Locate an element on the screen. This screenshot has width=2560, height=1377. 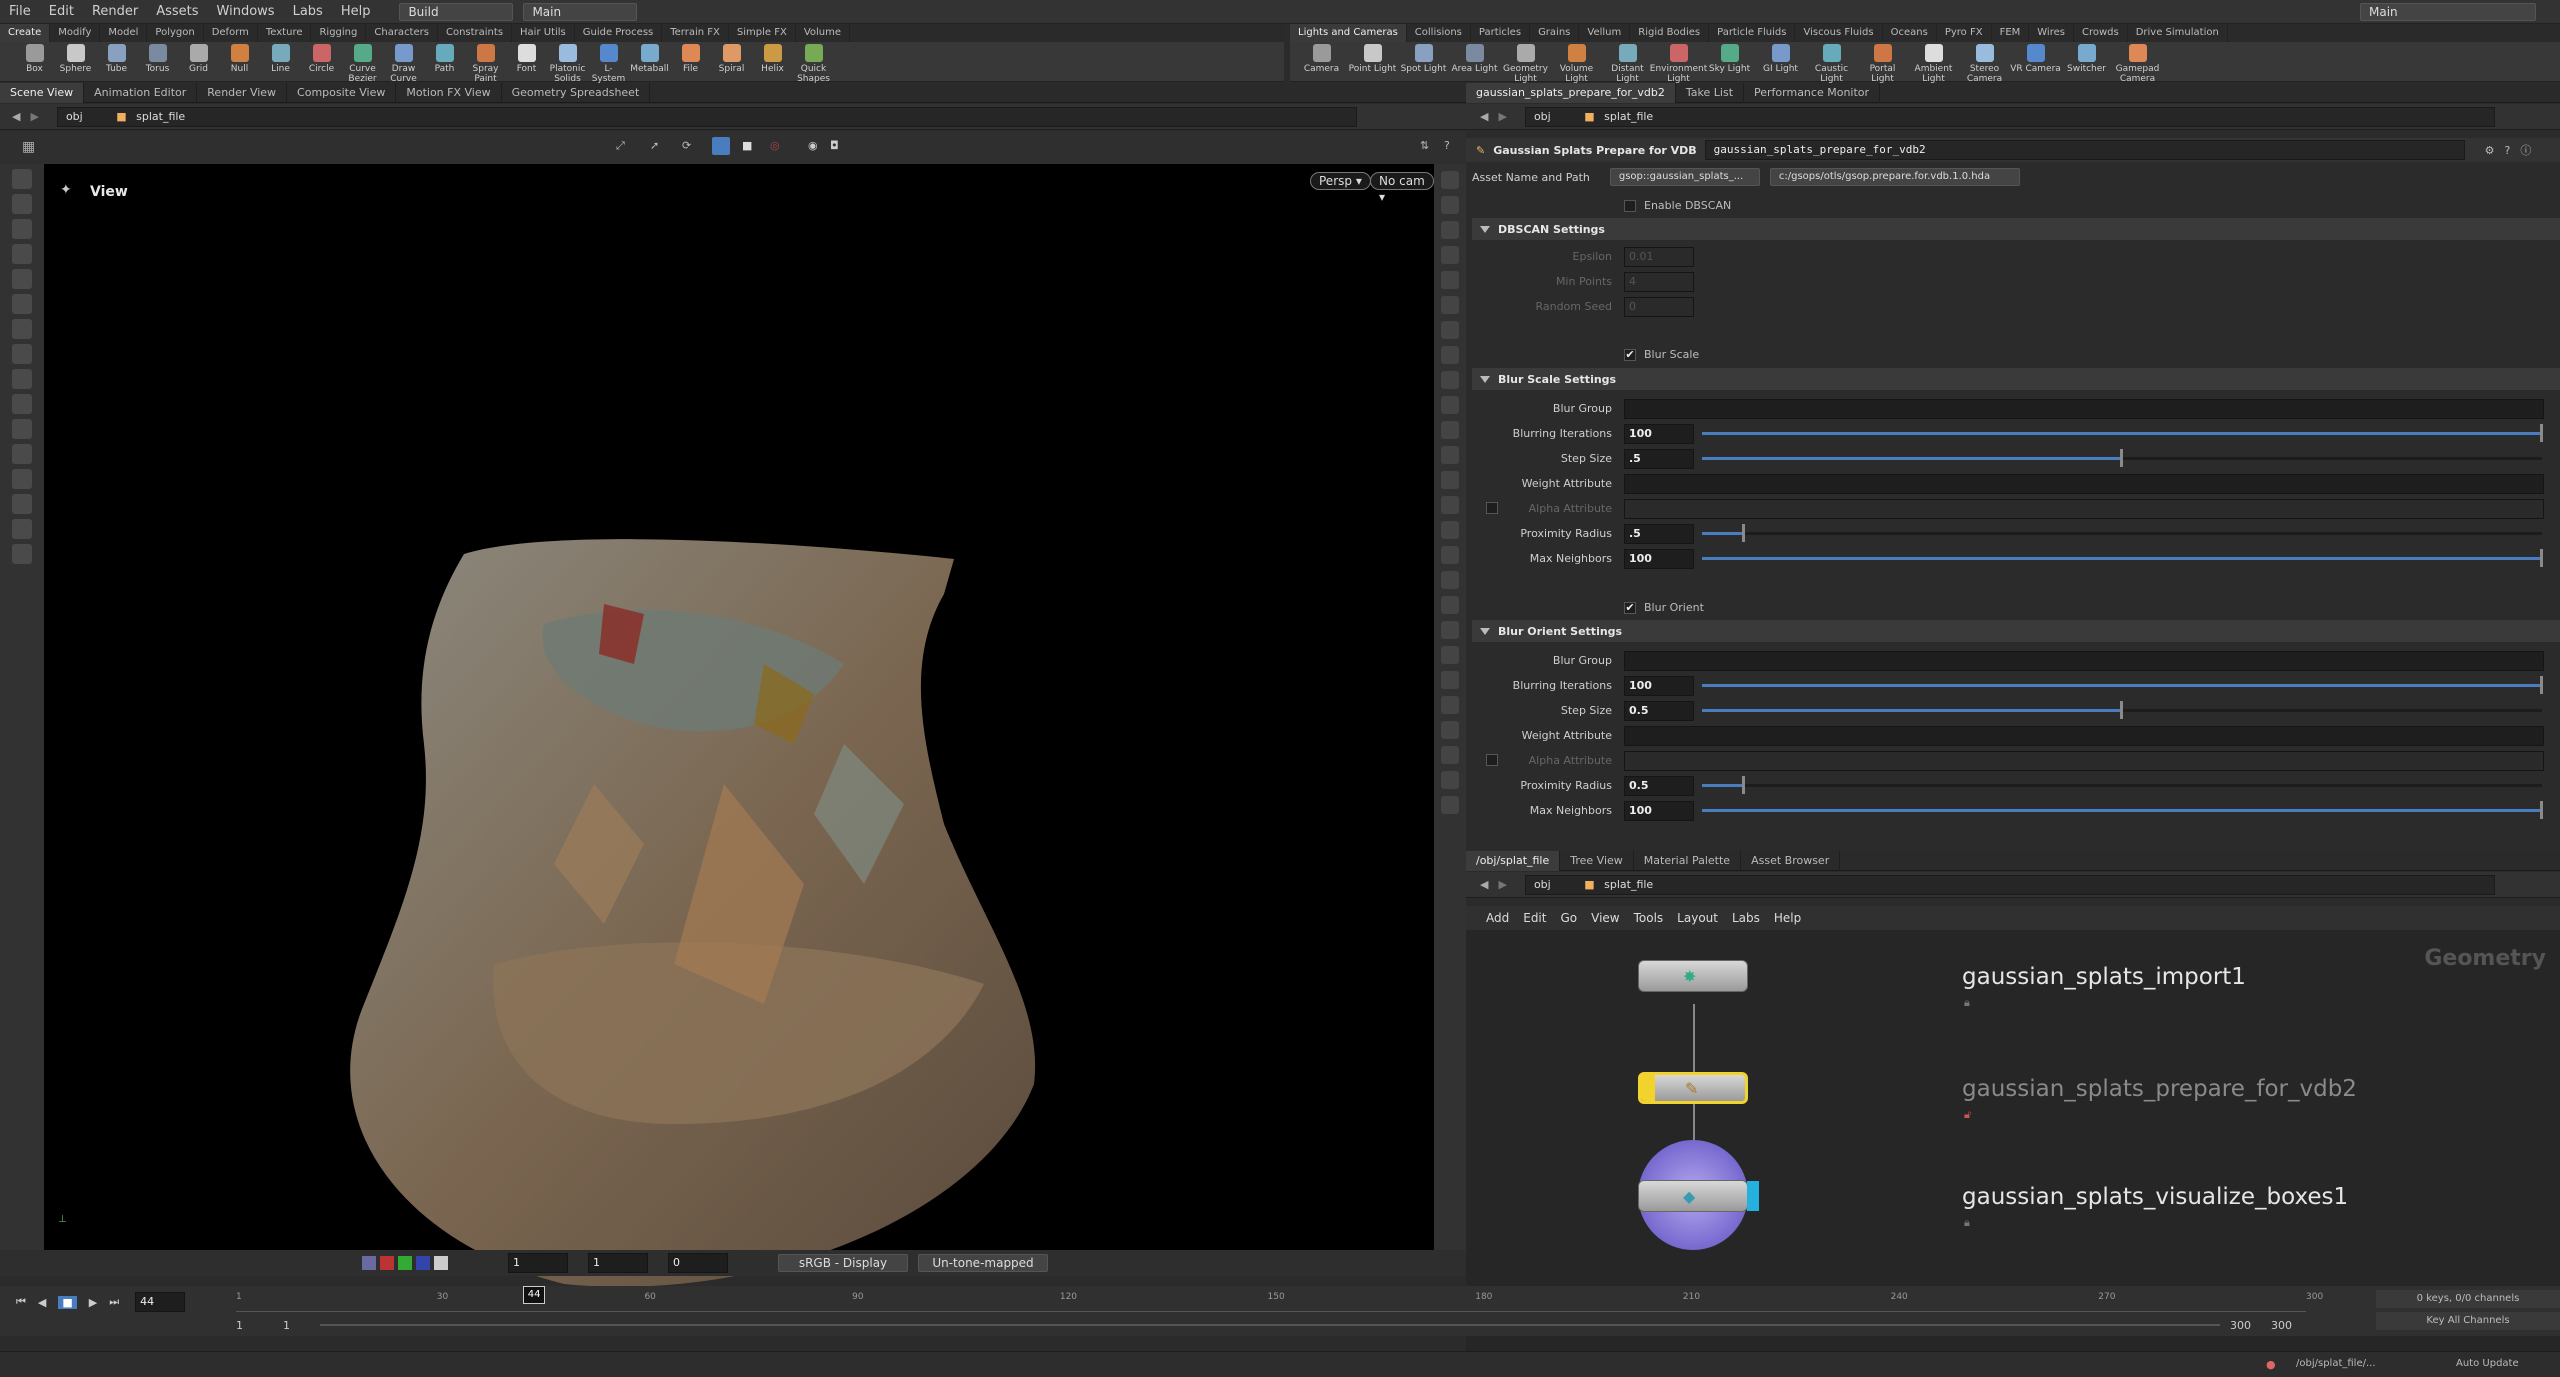
tab-composite-view: Composite View is located at coordinates (342, 92).